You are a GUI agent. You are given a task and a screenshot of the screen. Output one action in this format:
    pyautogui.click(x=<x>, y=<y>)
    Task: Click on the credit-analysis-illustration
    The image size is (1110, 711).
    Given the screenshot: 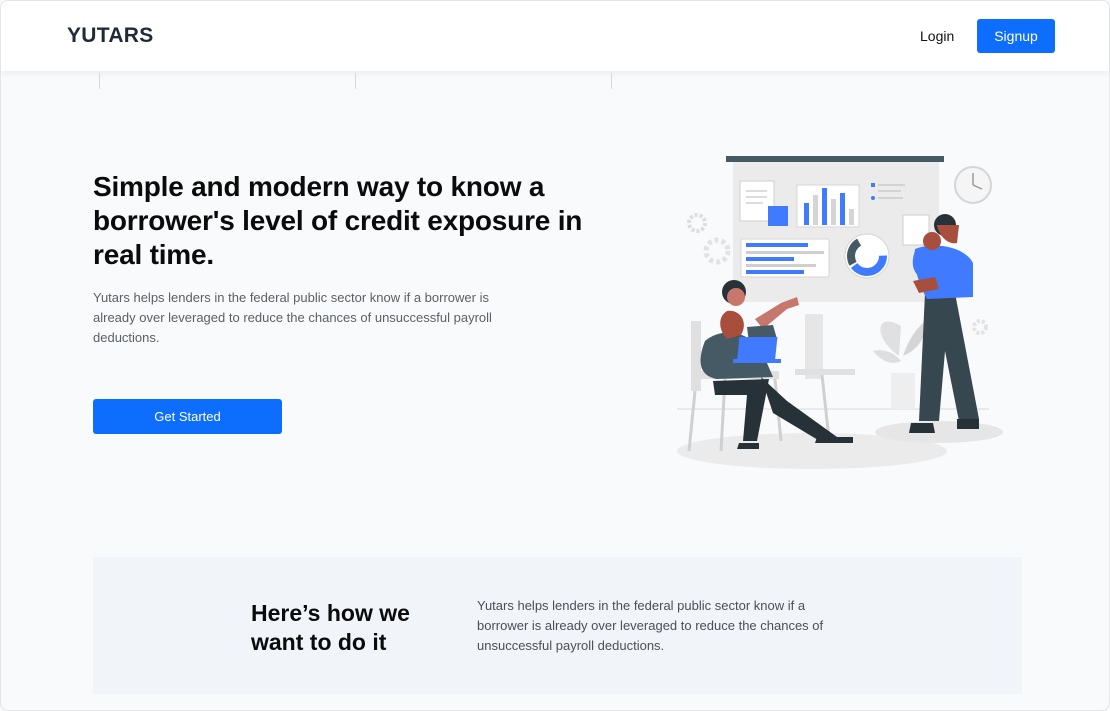 What is the action you would take?
    pyautogui.click(x=840, y=312)
    